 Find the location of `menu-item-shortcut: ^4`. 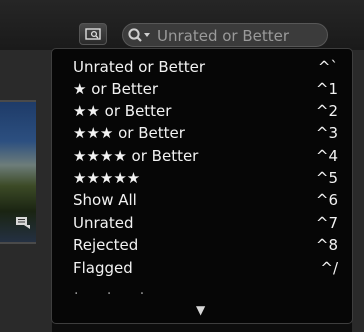

menu-item-shortcut: ^4 is located at coordinates (326, 156).